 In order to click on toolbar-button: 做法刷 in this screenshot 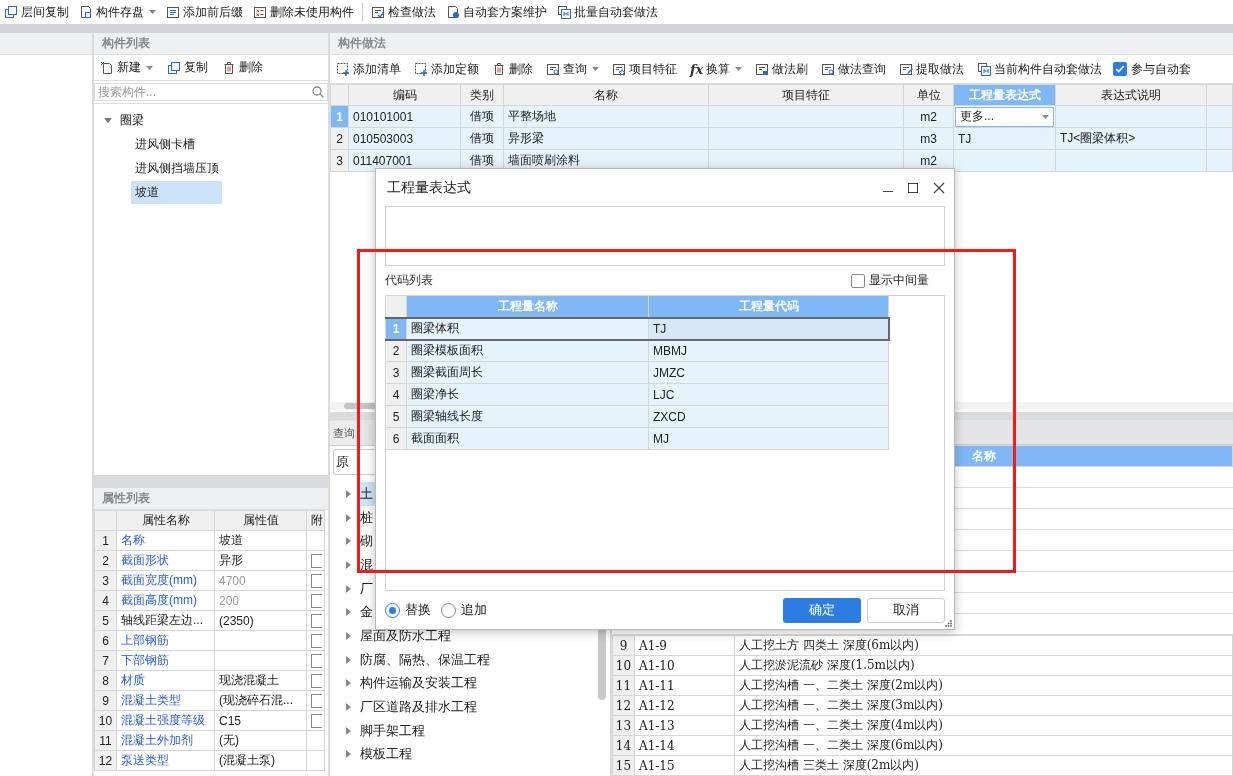, I will do `click(782, 69)`.